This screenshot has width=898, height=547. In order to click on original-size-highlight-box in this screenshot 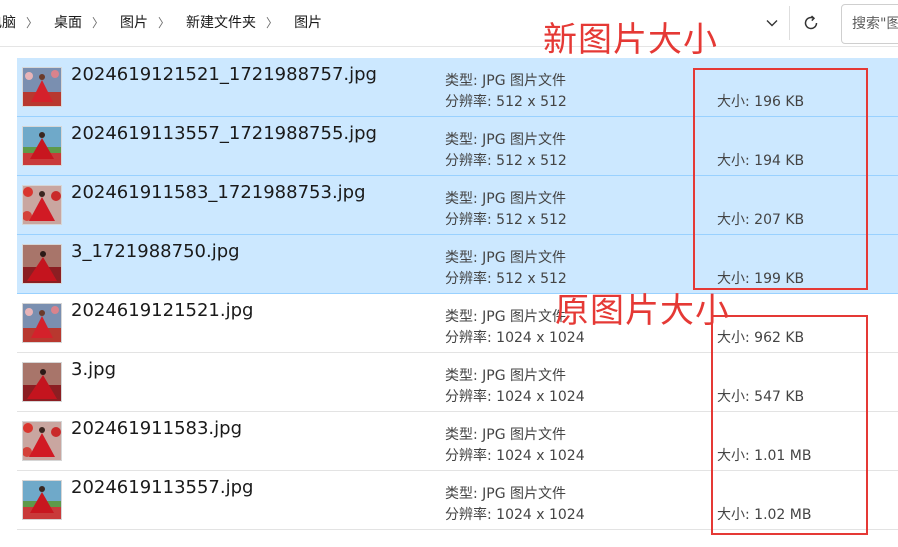, I will do `click(789, 425)`.